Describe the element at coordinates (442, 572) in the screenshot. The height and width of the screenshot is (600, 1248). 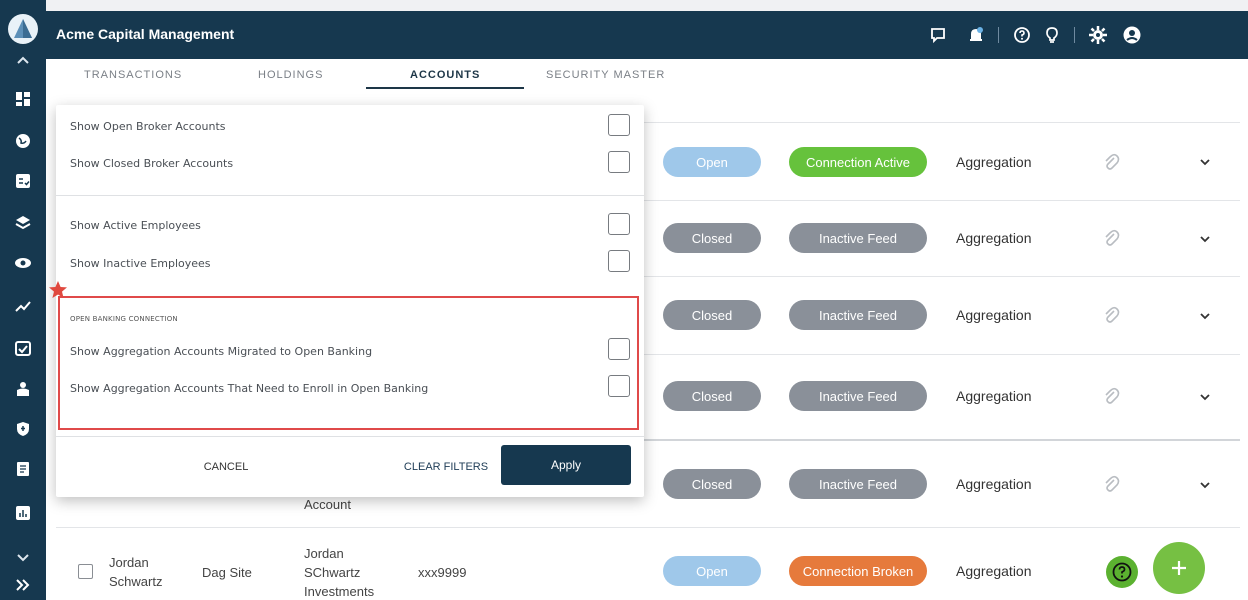
I see `account-number: xxx9999` at that location.